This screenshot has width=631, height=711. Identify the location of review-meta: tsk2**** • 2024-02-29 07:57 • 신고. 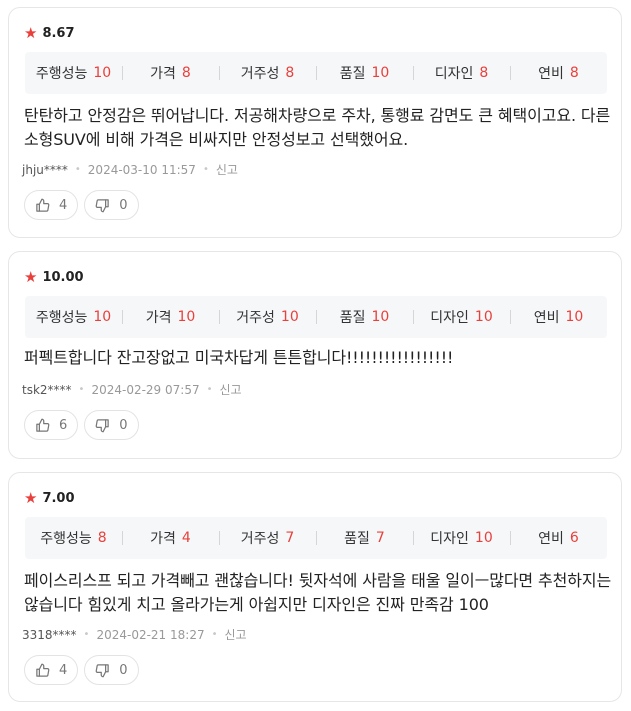
(132, 389).